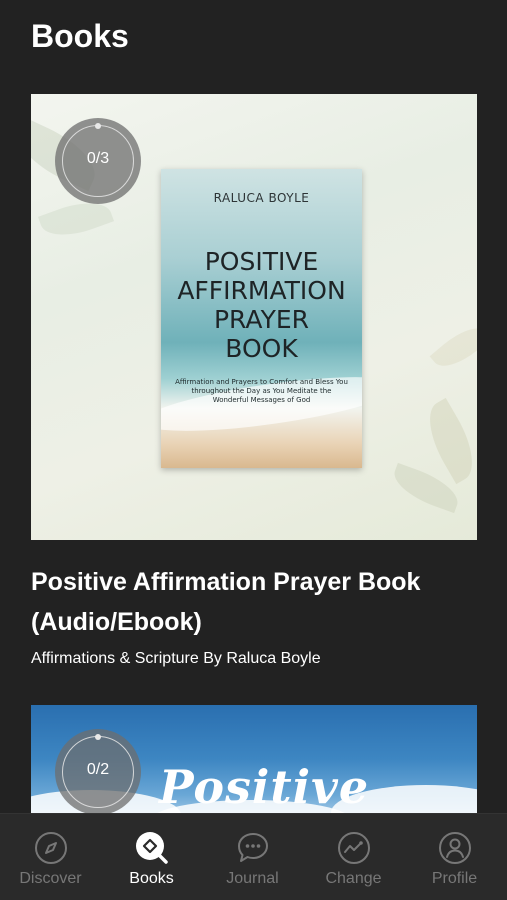 This screenshot has width=507, height=900. Describe the element at coordinates (261, 198) in the screenshot. I see `cover-author: RALUCA BOYLE` at that location.